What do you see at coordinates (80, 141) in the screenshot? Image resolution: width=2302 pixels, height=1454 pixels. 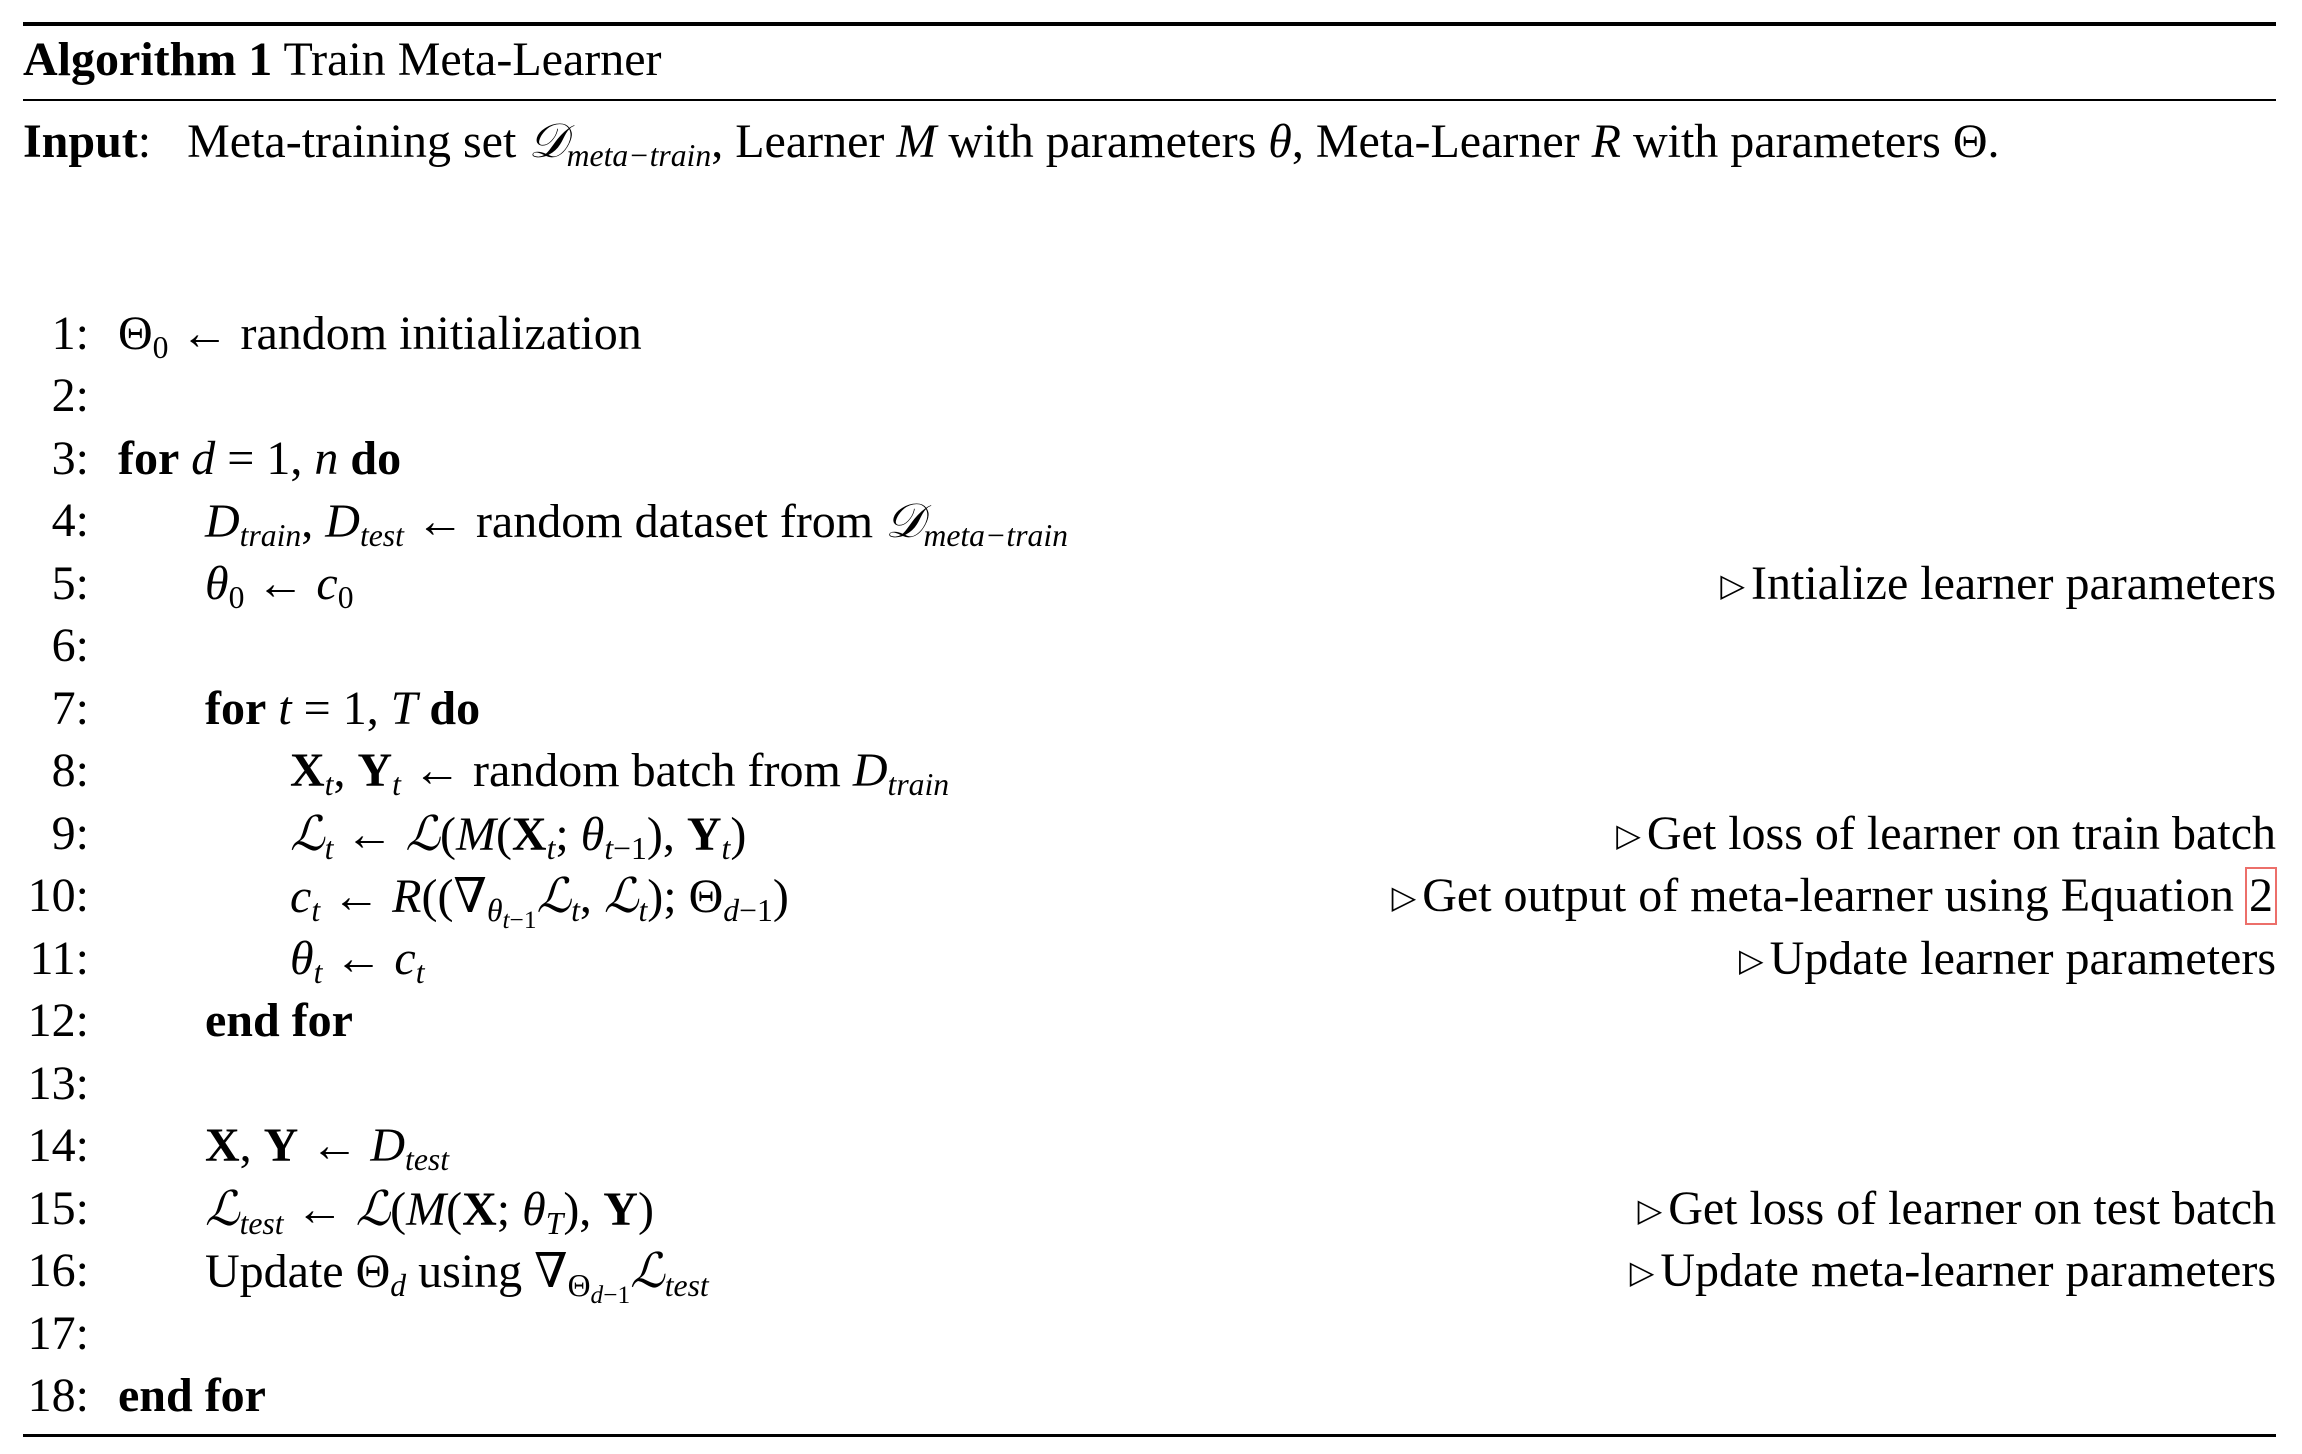 I see `input-label: Input` at bounding box center [80, 141].